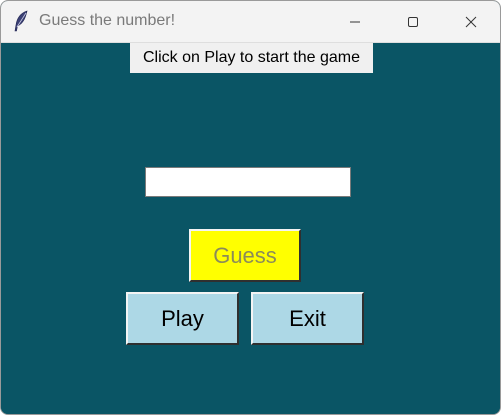  Describe the element at coordinates (245, 255) in the screenshot. I see `guess-button: Guess` at that location.